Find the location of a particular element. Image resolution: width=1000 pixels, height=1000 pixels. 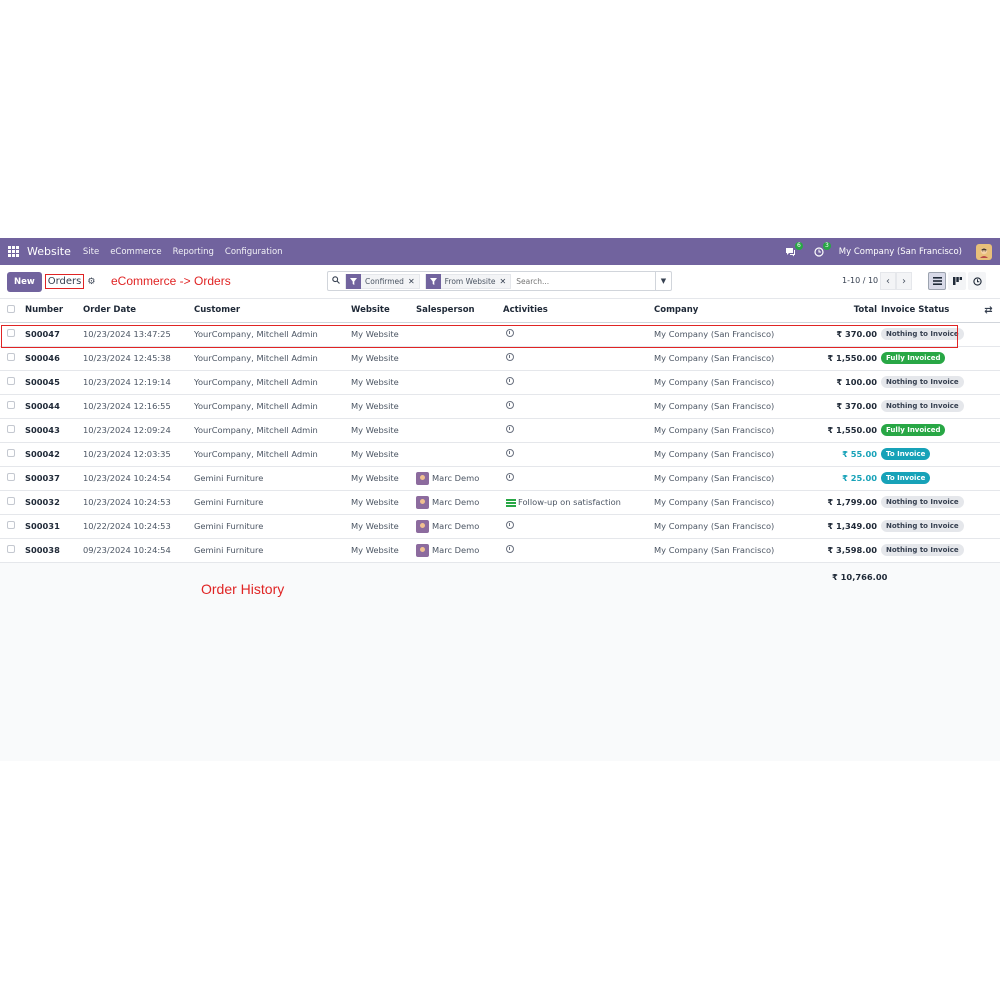

company-switcher: My Company (San Francisco) is located at coordinates (900, 252).